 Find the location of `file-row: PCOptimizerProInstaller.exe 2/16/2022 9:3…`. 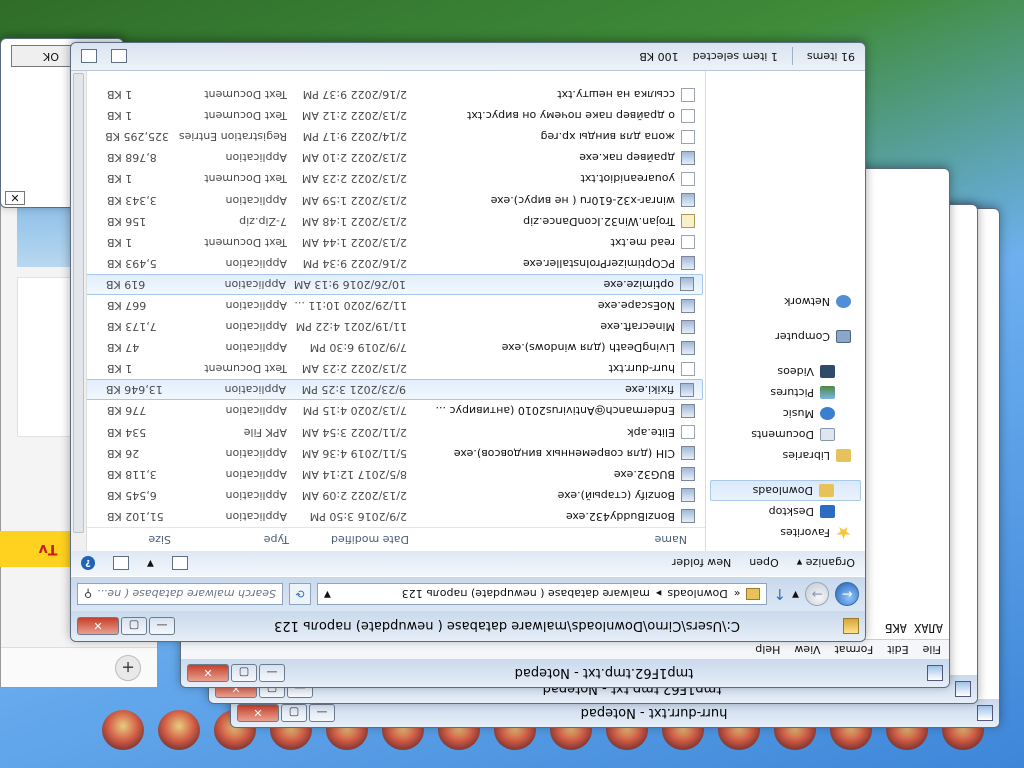

file-row: PCOptimizerProInstaller.exe 2/16/2022 9:3… is located at coordinates (388, 263).